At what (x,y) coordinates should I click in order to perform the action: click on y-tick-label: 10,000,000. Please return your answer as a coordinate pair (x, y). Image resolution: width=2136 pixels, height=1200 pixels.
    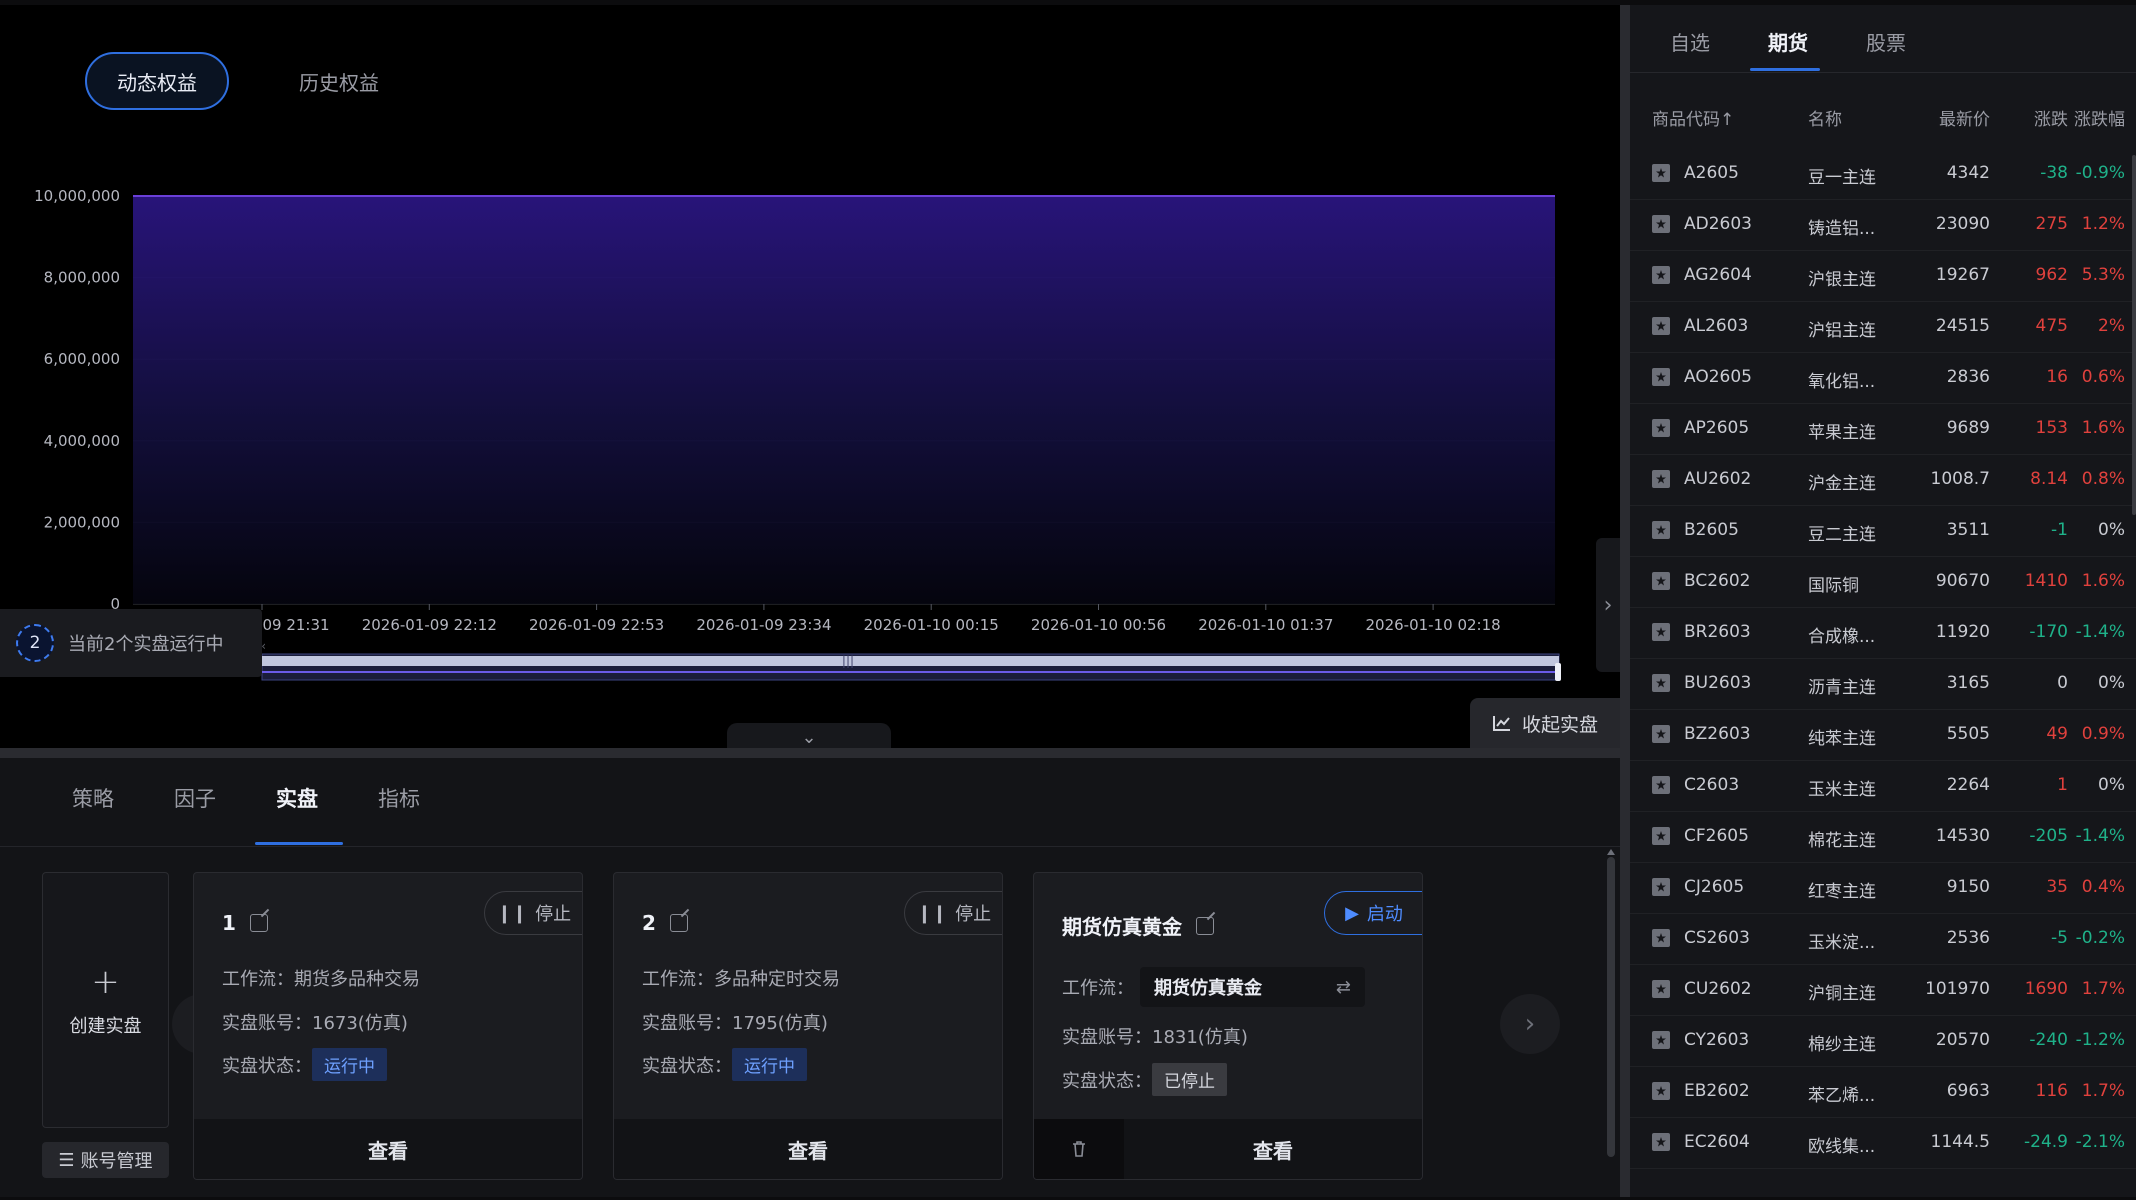
    Looking at the image, I should click on (77, 196).